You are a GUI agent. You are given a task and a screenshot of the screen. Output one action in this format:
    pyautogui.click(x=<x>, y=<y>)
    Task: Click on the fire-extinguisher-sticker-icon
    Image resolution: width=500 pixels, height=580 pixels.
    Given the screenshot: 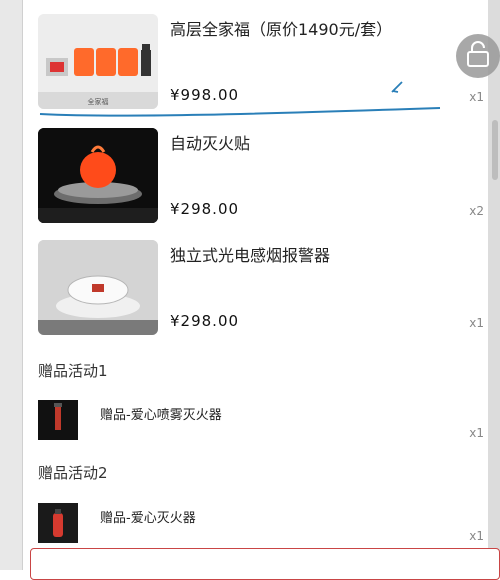 What is the action you would take?
    pyautogui.click(x=98, y=175)
    